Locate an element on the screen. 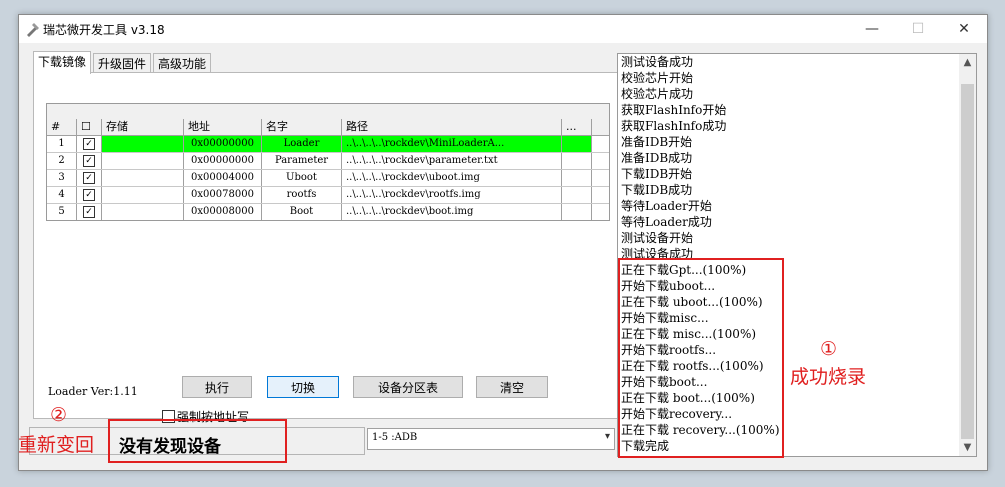 This screenshot has height=487, width=1005. row-address: 0x00078000 is located at coordinates (223, 195).